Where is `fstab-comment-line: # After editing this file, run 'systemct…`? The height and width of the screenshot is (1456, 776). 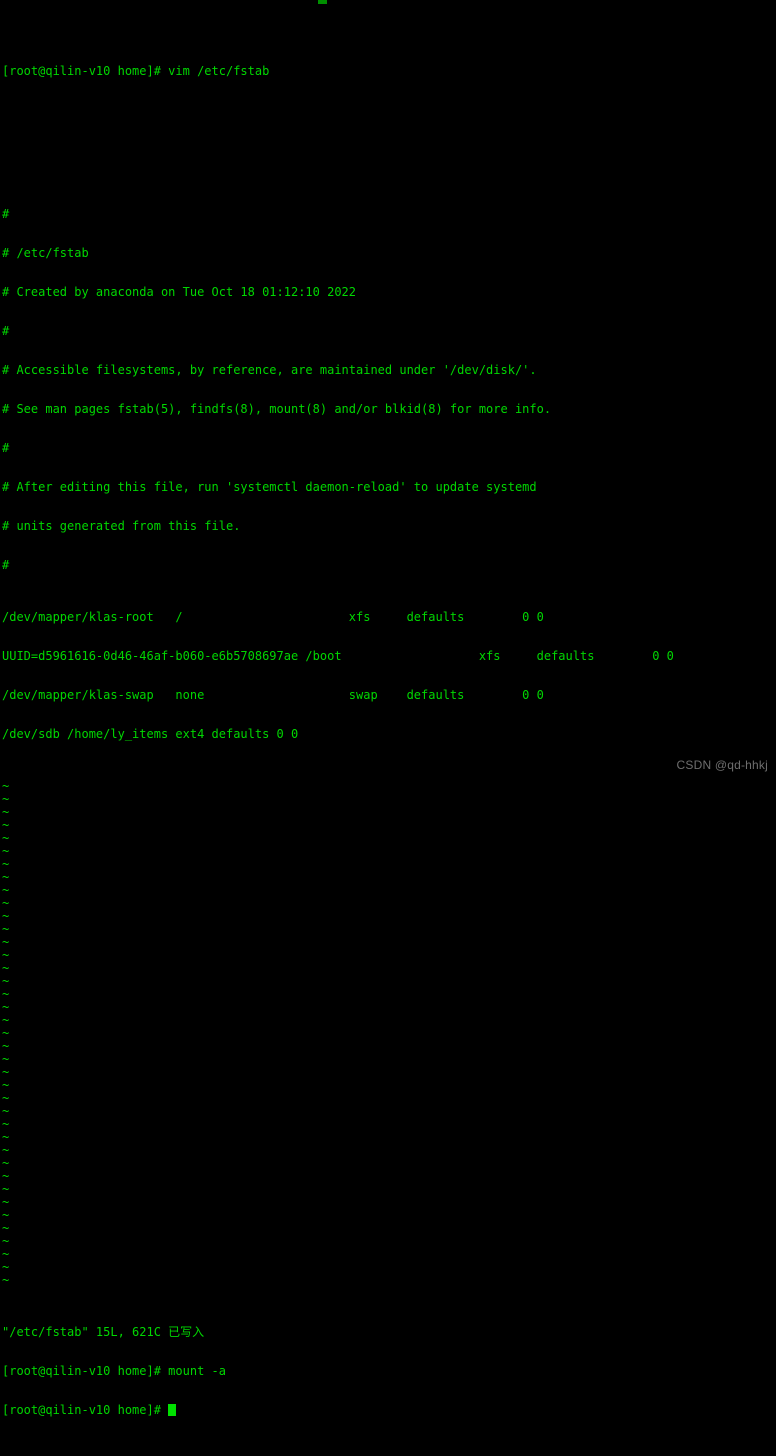
fstab-comment-line: # After editing this file, run 'systemct… is located at coordinates (269, 487).